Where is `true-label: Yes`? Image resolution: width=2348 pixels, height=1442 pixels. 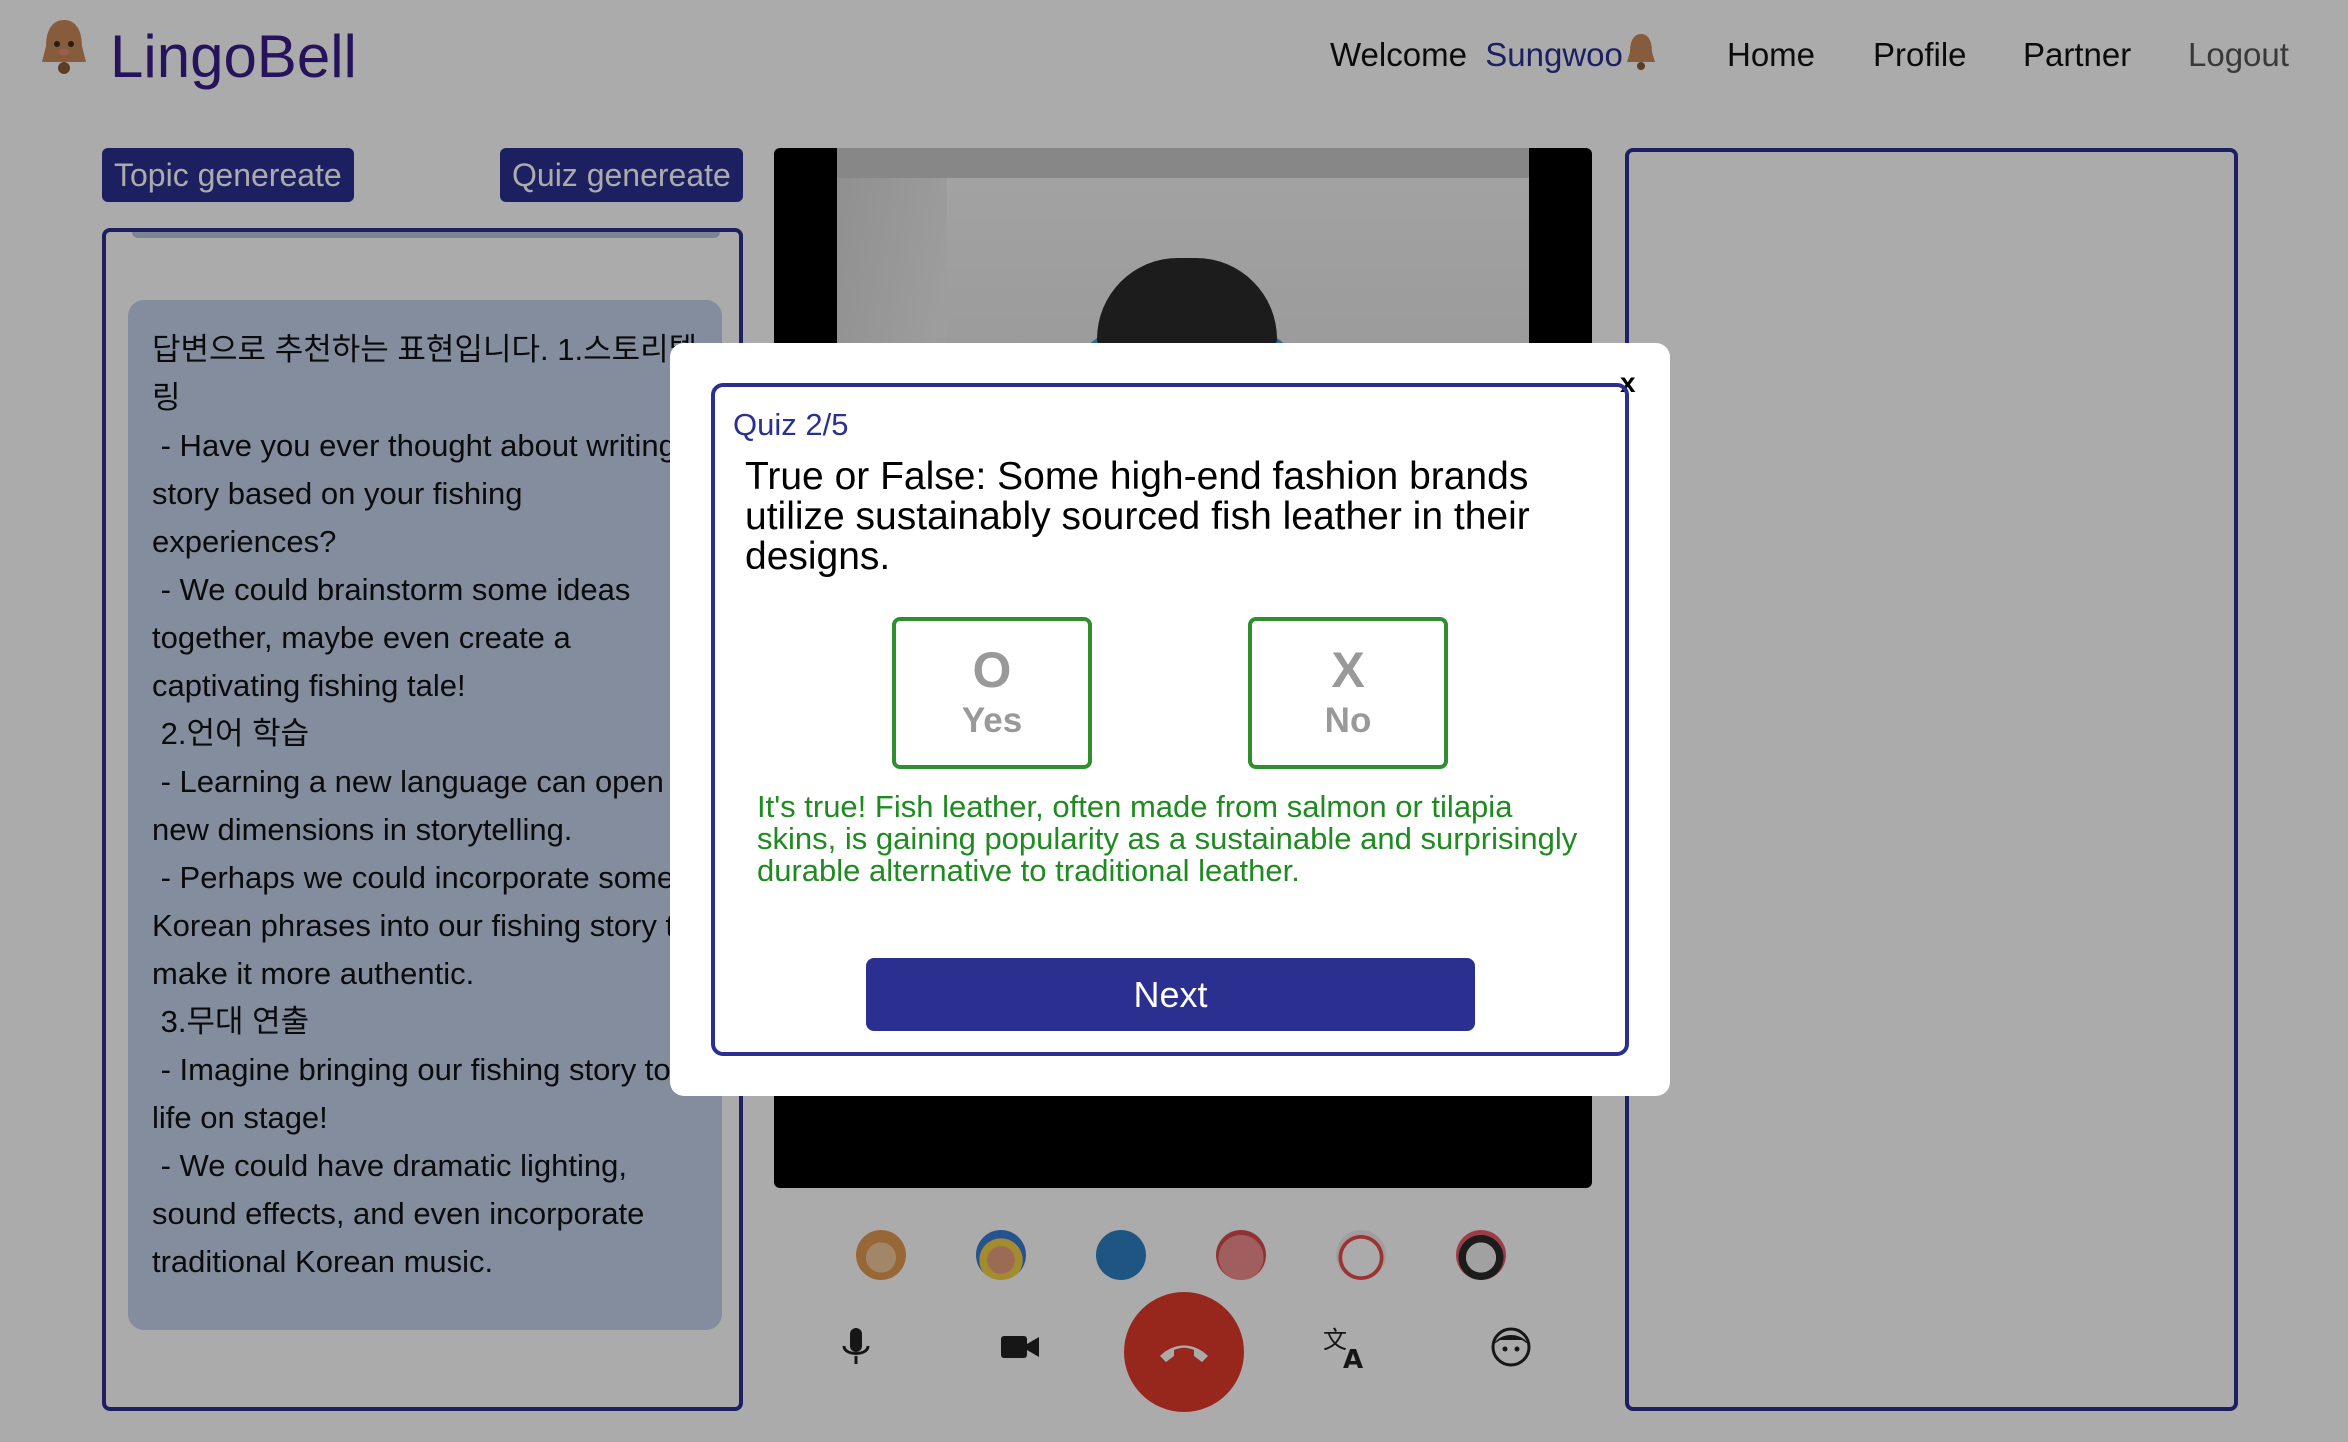
true-label: Yes is located at coordinates (992, 720).